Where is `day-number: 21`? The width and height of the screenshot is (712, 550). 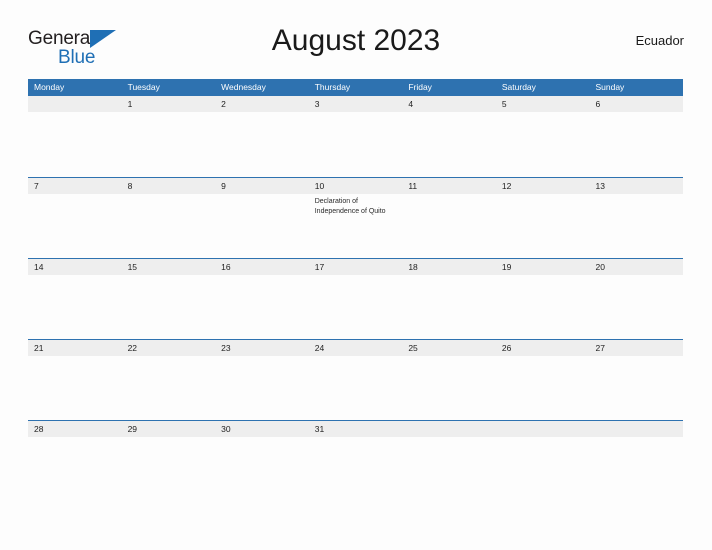 day-number: 21 is located at coordinates (75, 348).